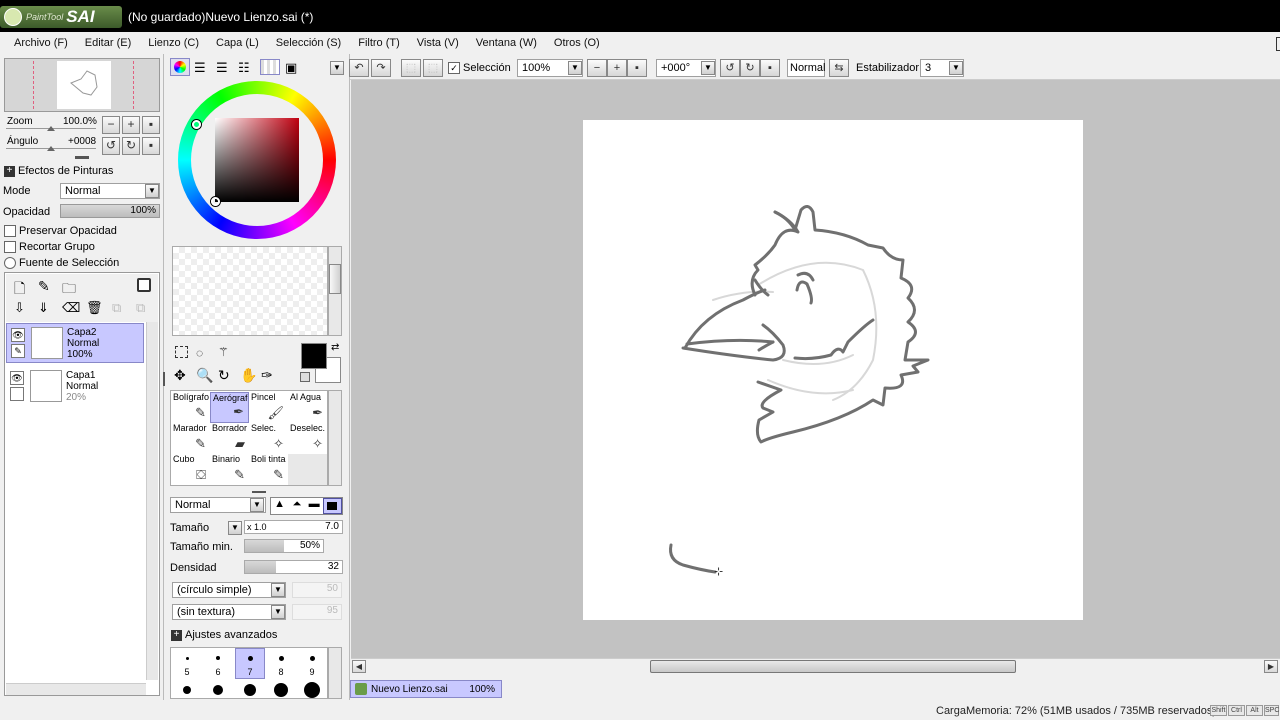 Image resolution: width=1280 pixels, height=720 pixels. What do you see at coordinates (151, 125) in the screenshot?
I see `zoom-reset-button: ▪` at bounding box center [151, 125].